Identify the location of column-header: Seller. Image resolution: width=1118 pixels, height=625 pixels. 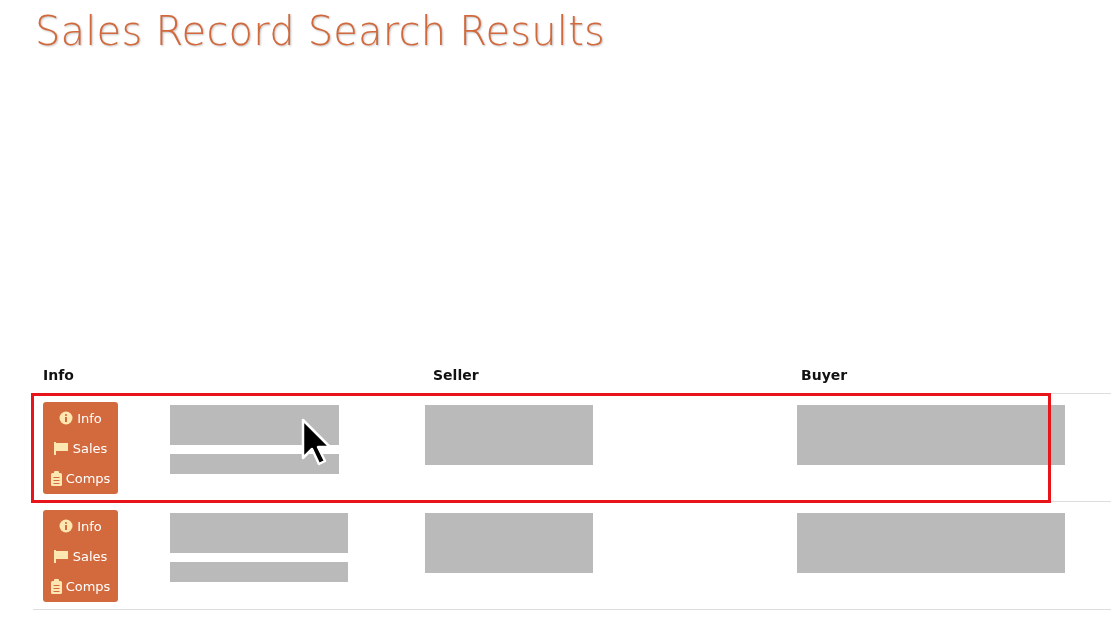
(456, 375).